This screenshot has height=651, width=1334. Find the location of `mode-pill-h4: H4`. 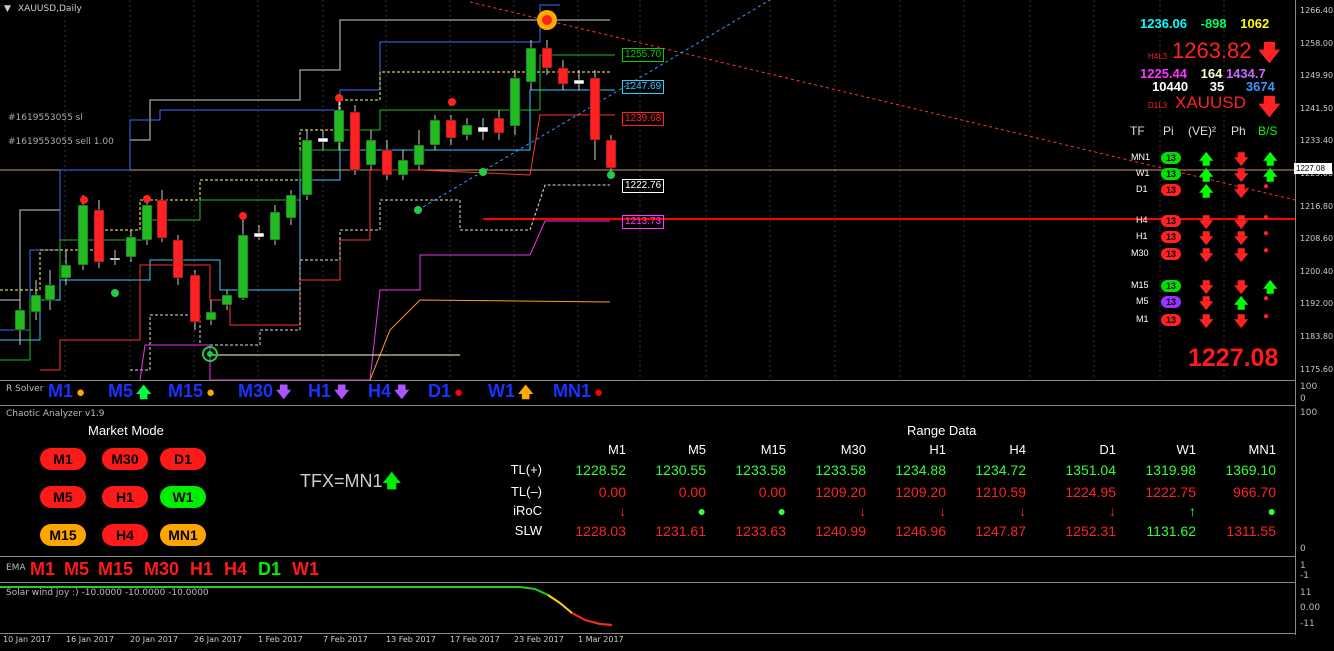

mode-pill-h4: H4 is located at coordinates (125, 535).